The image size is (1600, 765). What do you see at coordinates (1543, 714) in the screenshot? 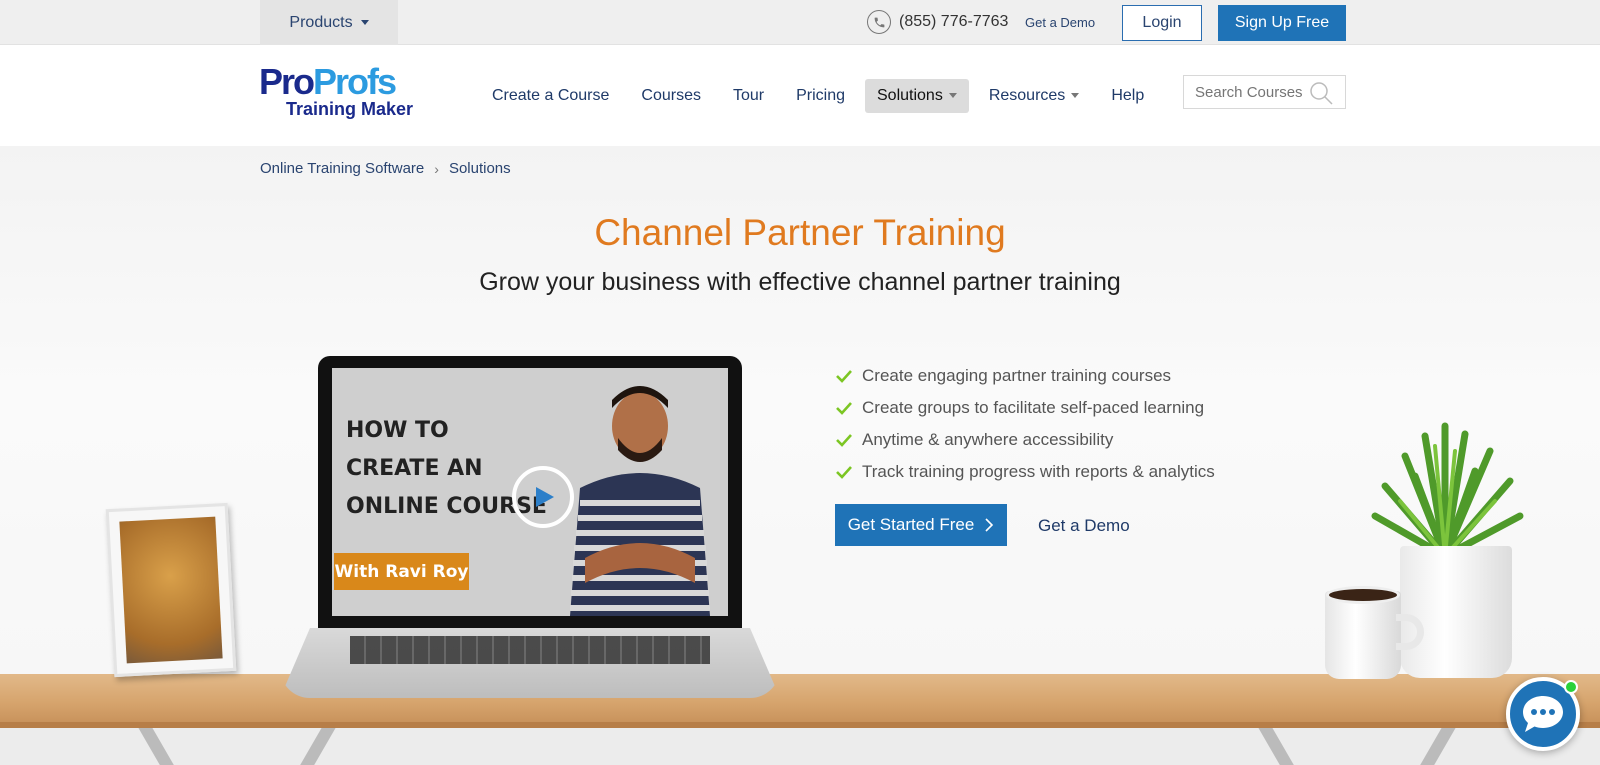
I see `chat-bubble-icon` at bounding box center [1543, 714].